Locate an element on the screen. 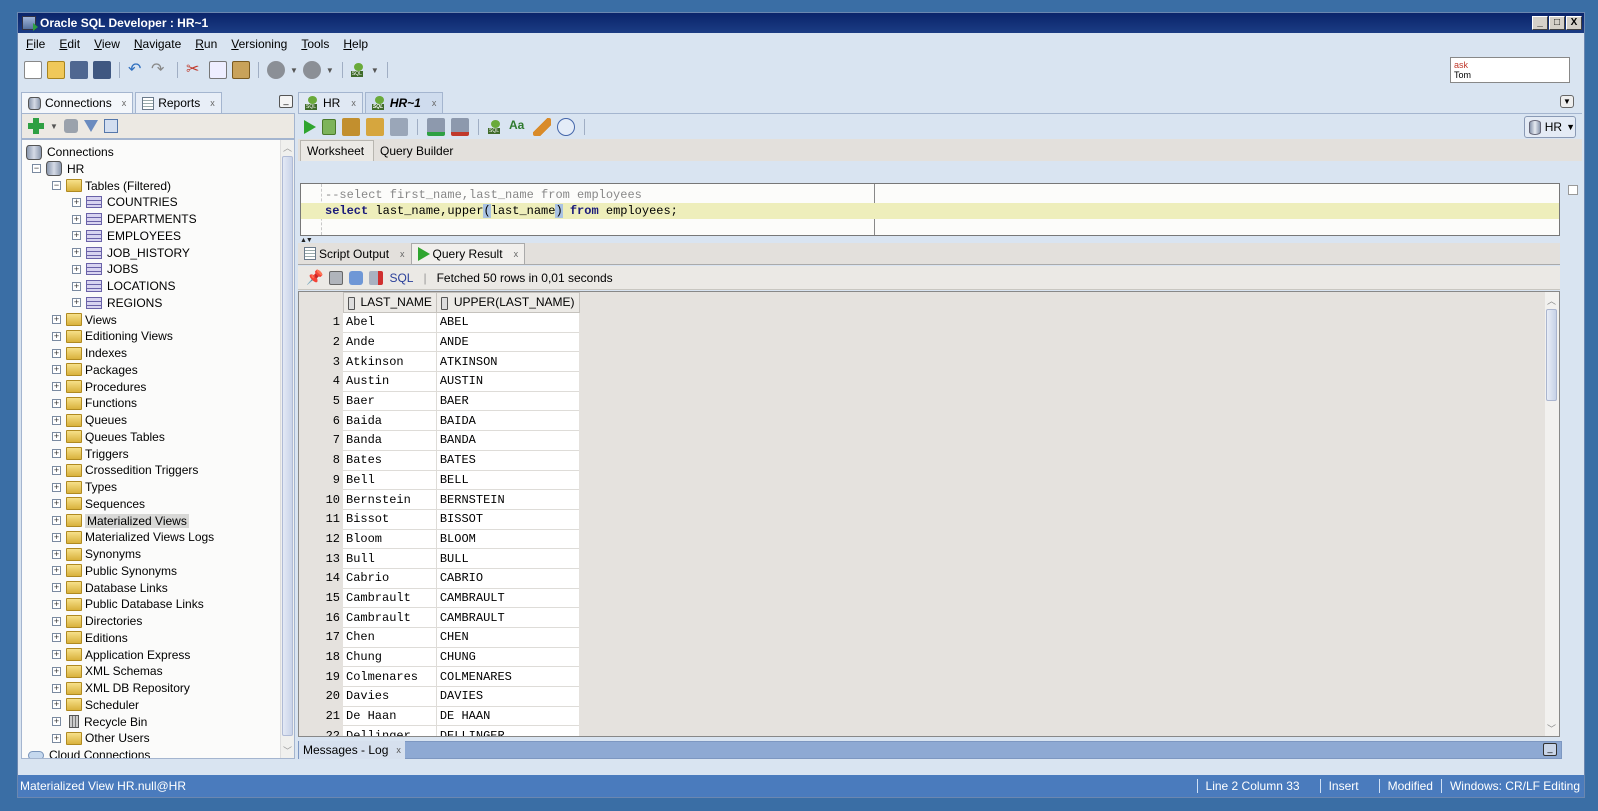 The image size is (1598, 811). maximize-button: □ is located at coordinates (1557, 23).